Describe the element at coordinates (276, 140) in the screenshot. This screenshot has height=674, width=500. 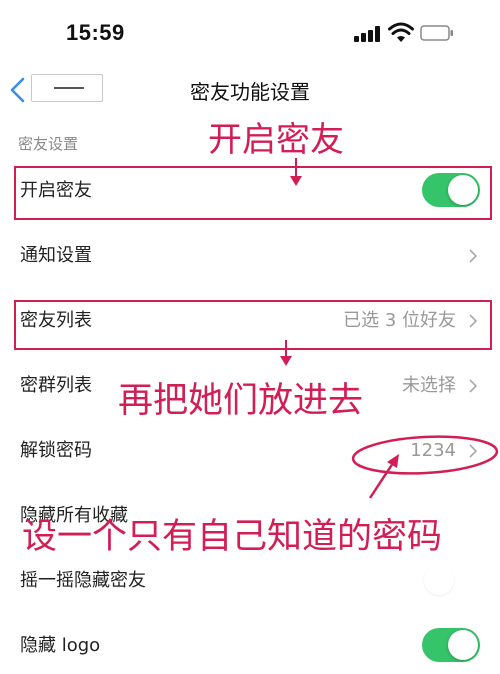
I see `annotation-enable-note: 开启密友` at that location.